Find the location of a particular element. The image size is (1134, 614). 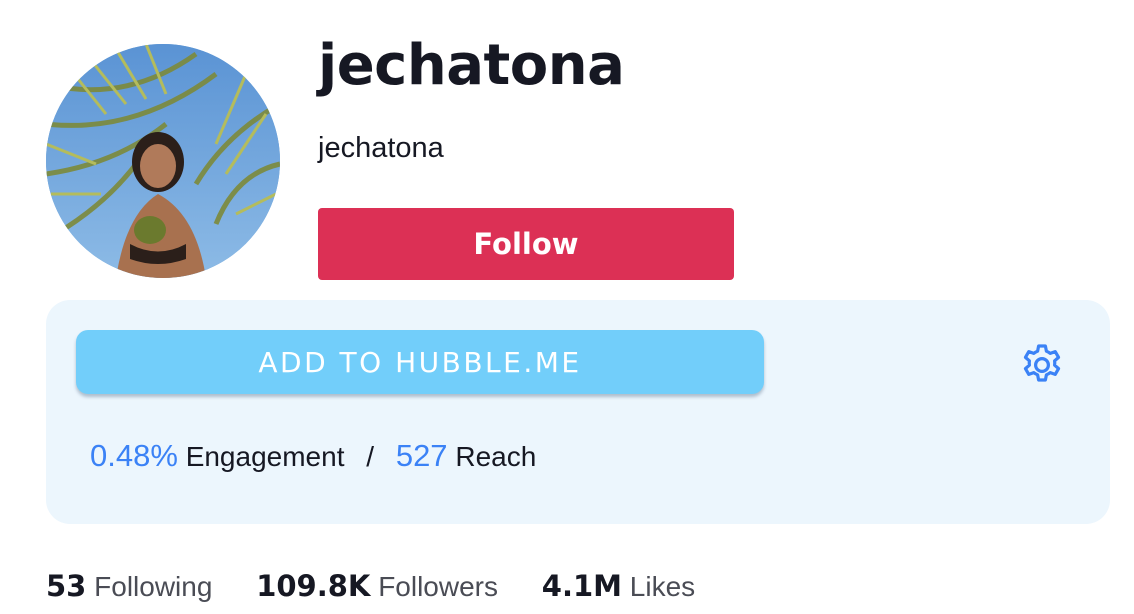

followers-label: Followers is located at coordinates (438, 586).